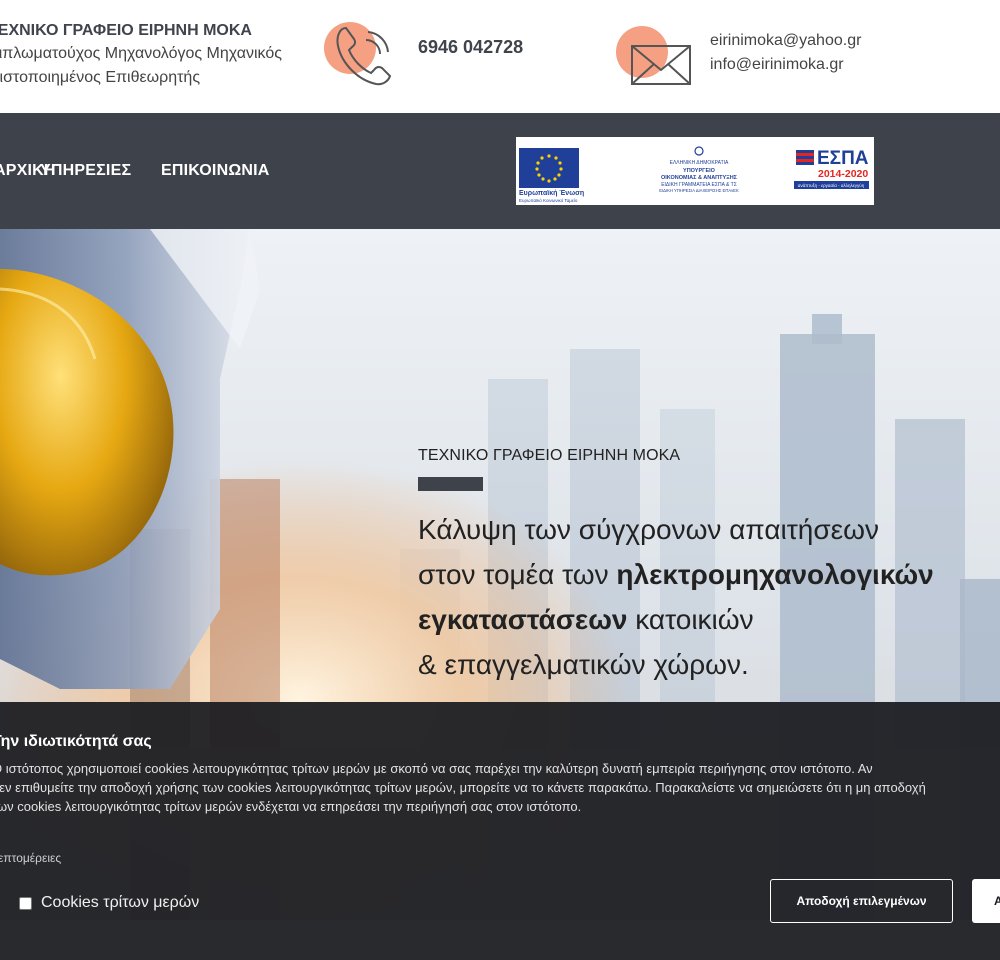  What do you see at coordinates (583, 664) in the screenshot?
I see `hero-headline-line: & επαγγελματικών χώρων.` at bounding box center [583, 664].